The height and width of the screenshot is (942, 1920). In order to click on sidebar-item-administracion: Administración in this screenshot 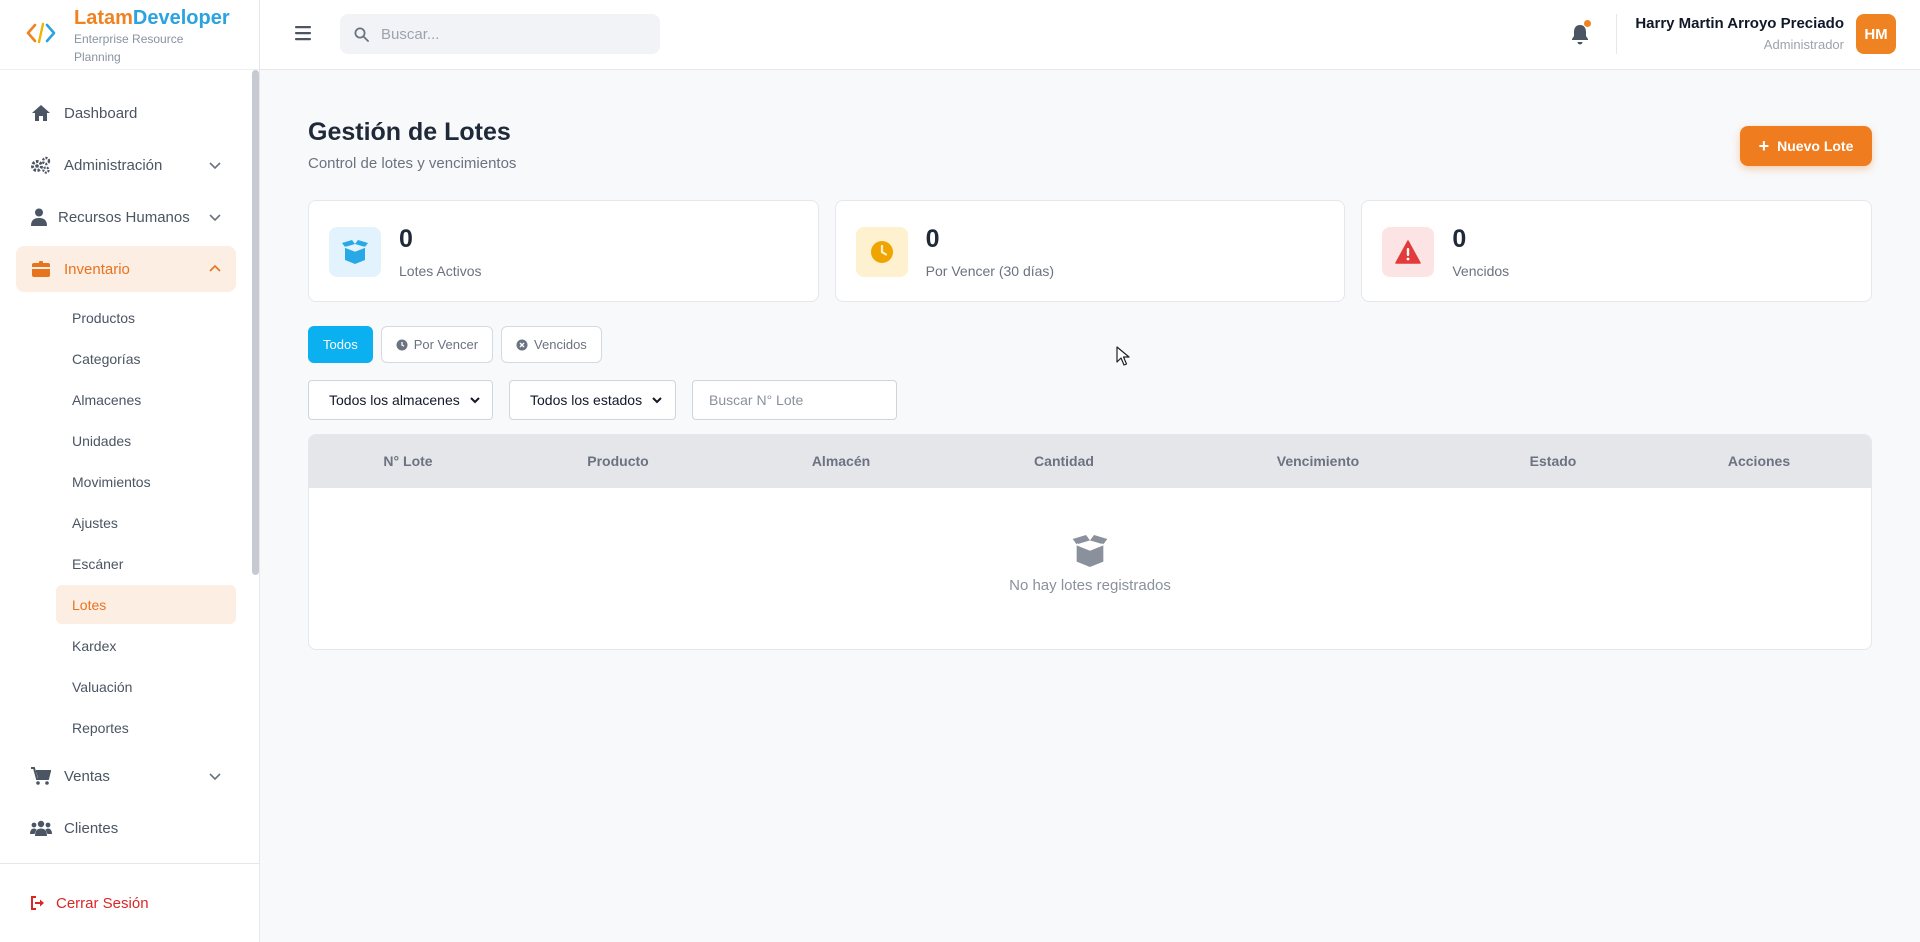, I will do `click(126, 165)`.